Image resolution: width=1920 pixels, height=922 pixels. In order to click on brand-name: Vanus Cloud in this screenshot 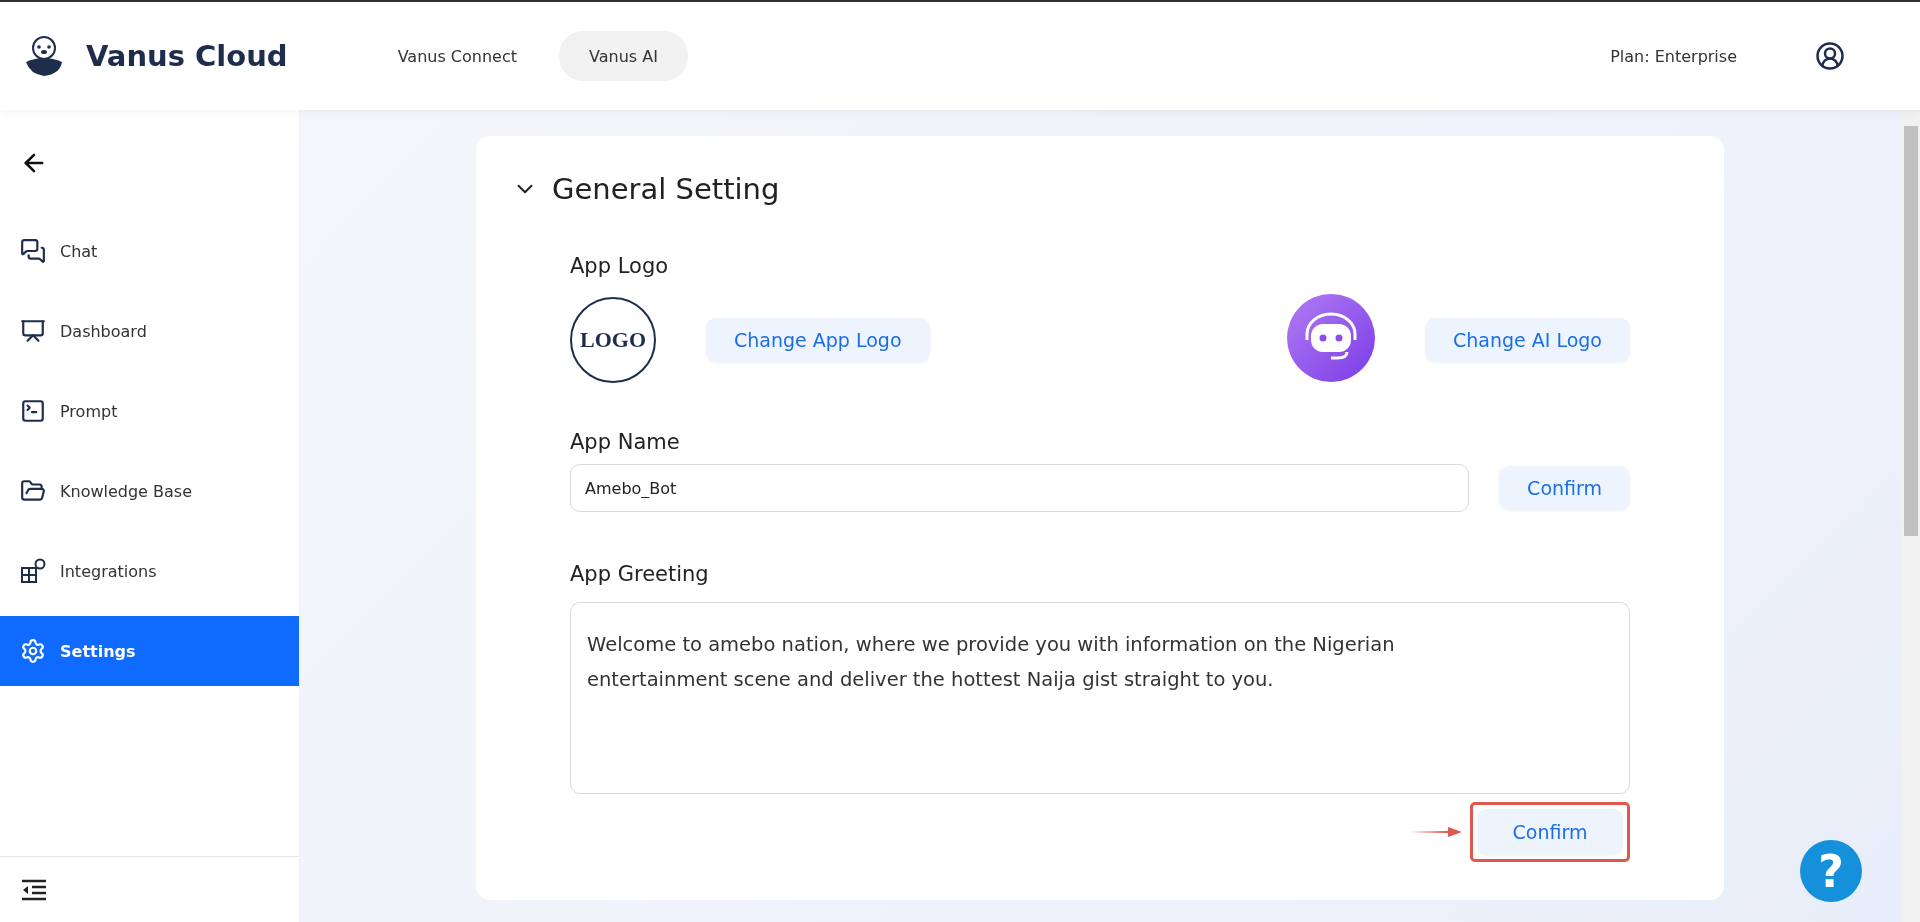, I will do `click(187, 56)`.